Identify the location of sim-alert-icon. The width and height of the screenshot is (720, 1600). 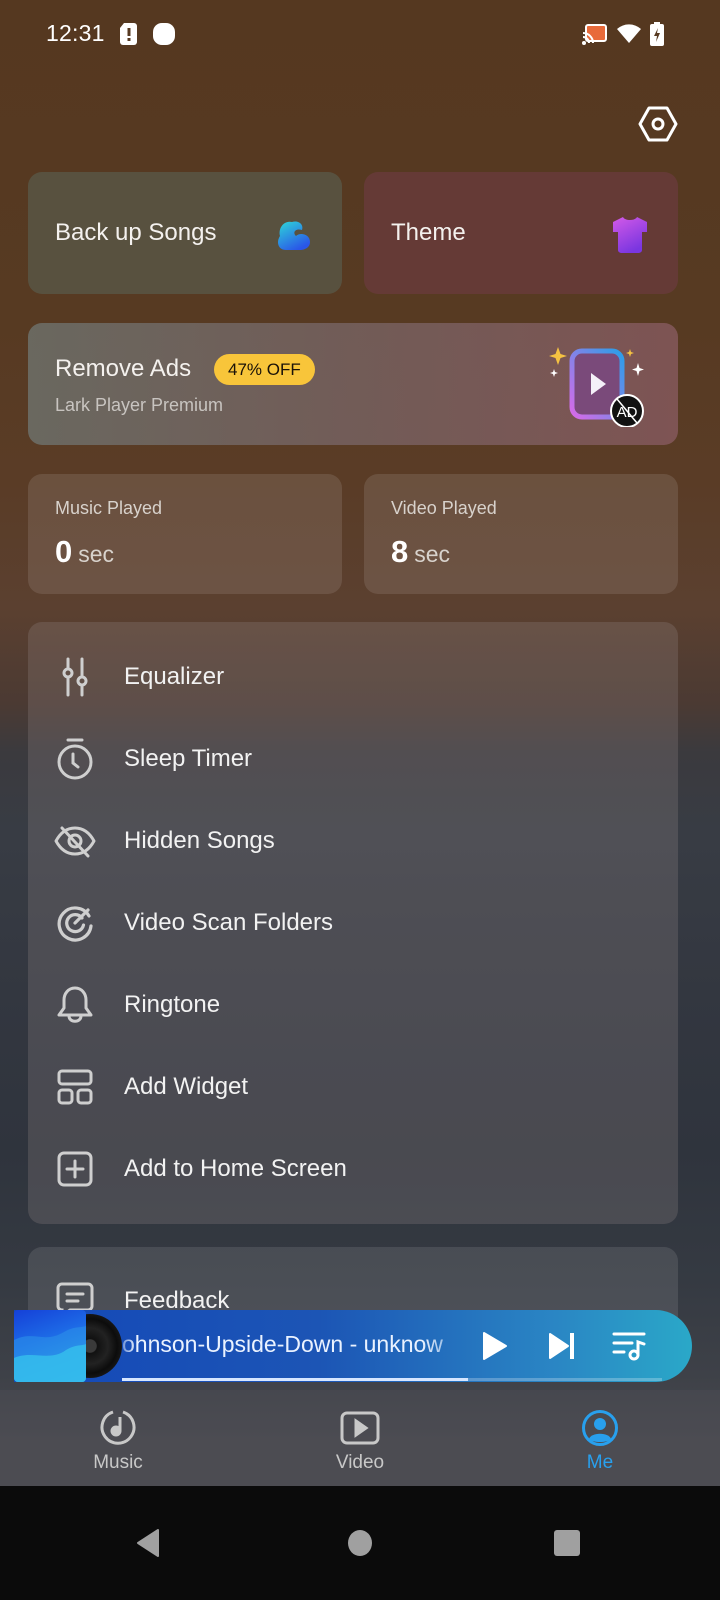
(128, 34).